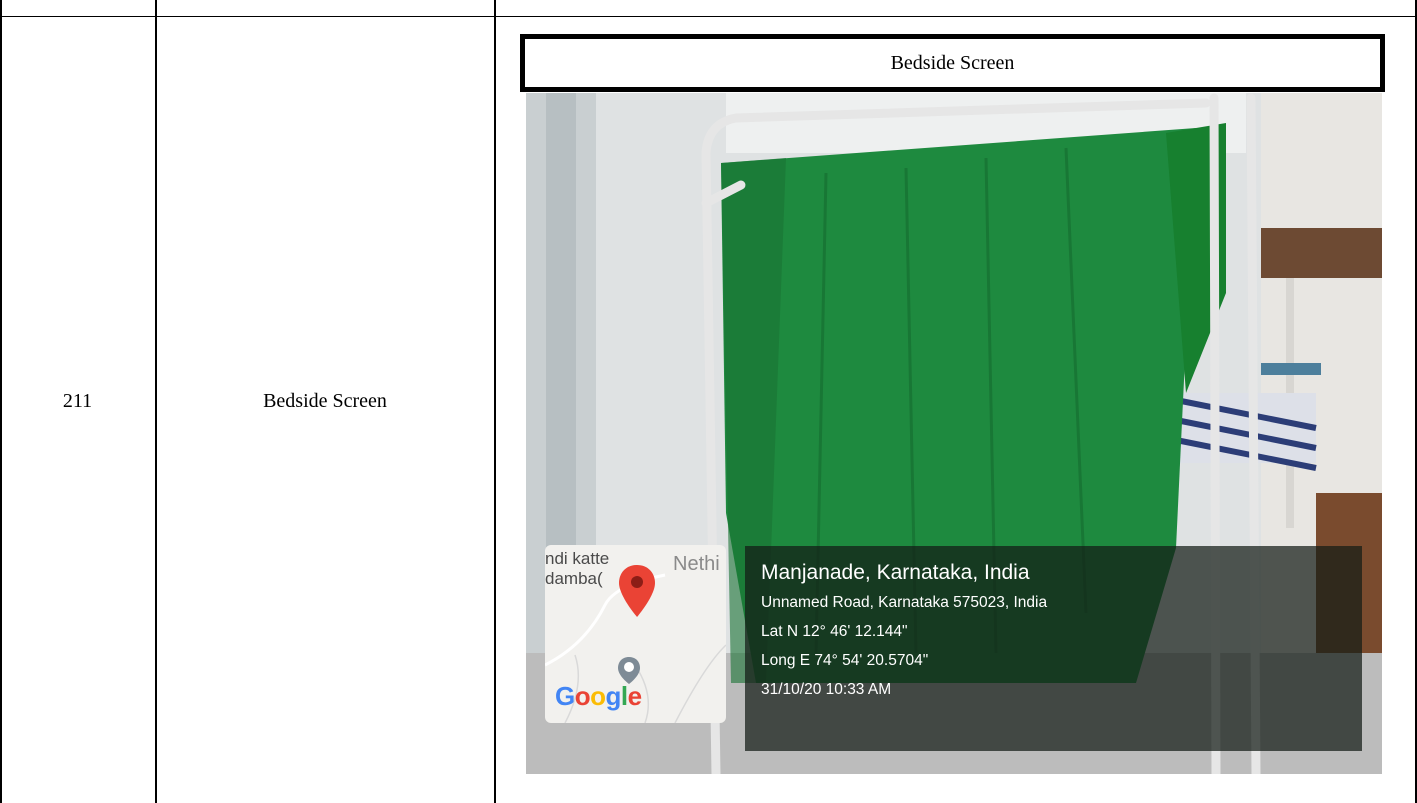 This screenshot has width=1417, height=803. I want to click on serial-number: 211, so click(77, 401).